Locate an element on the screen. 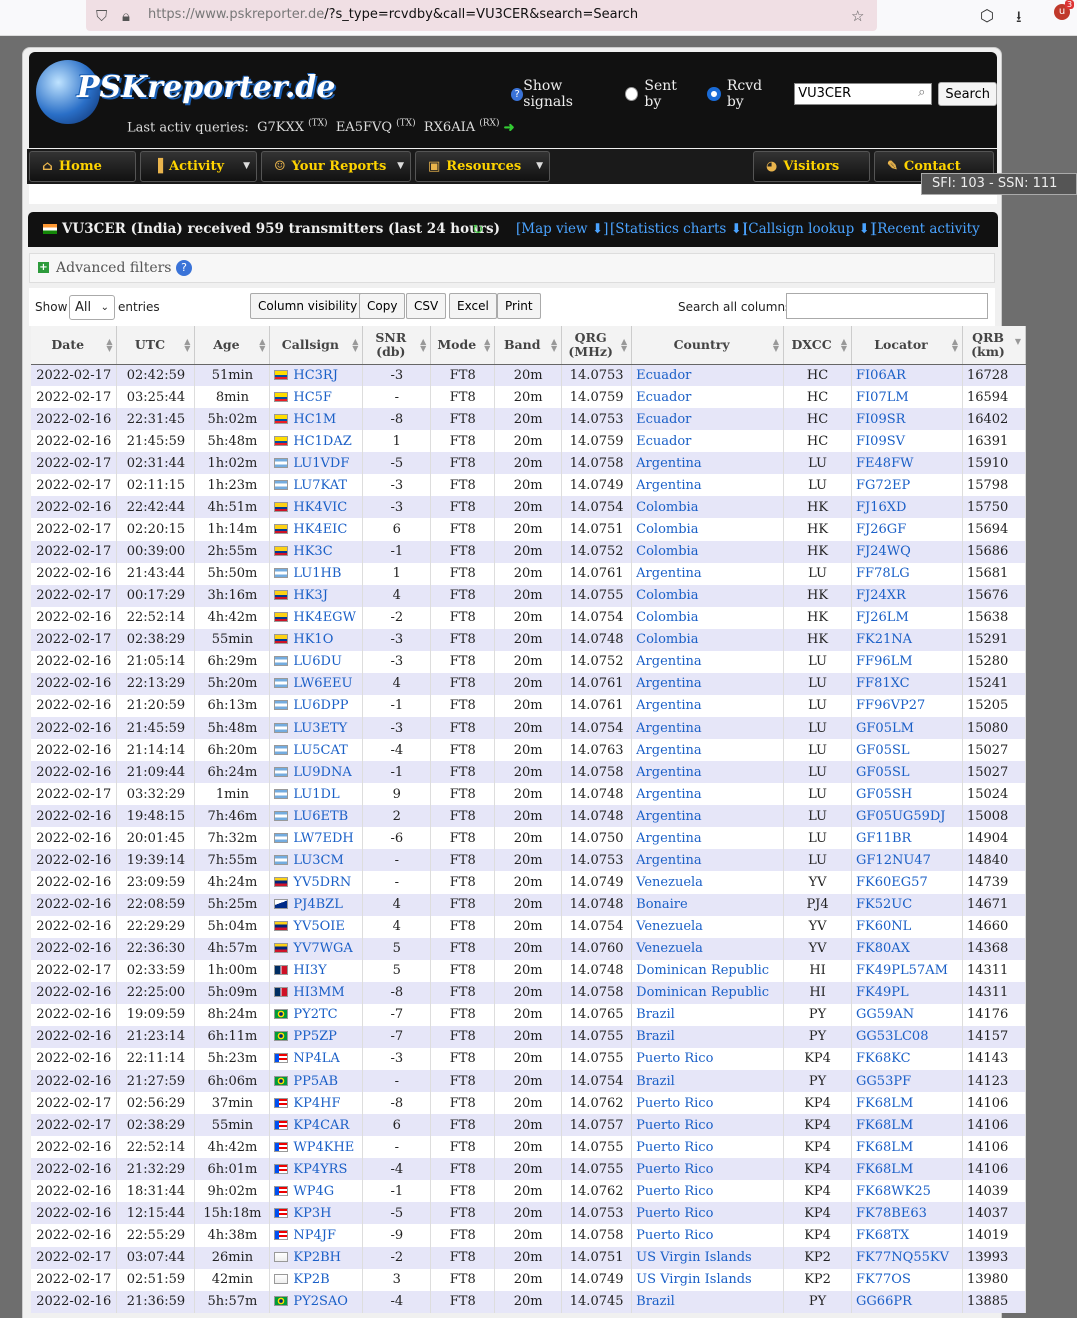 Image resolution: width=1077 pixels, height=1318 pixels. cell-callsign: YV7WGA is located at coordinates (316, 948).